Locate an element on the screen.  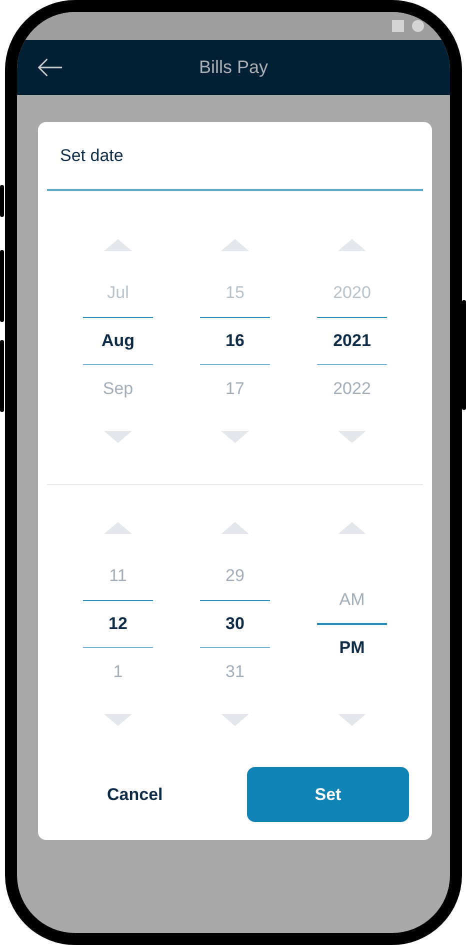
picker-value: 15 is located at coordinates (235, 293).